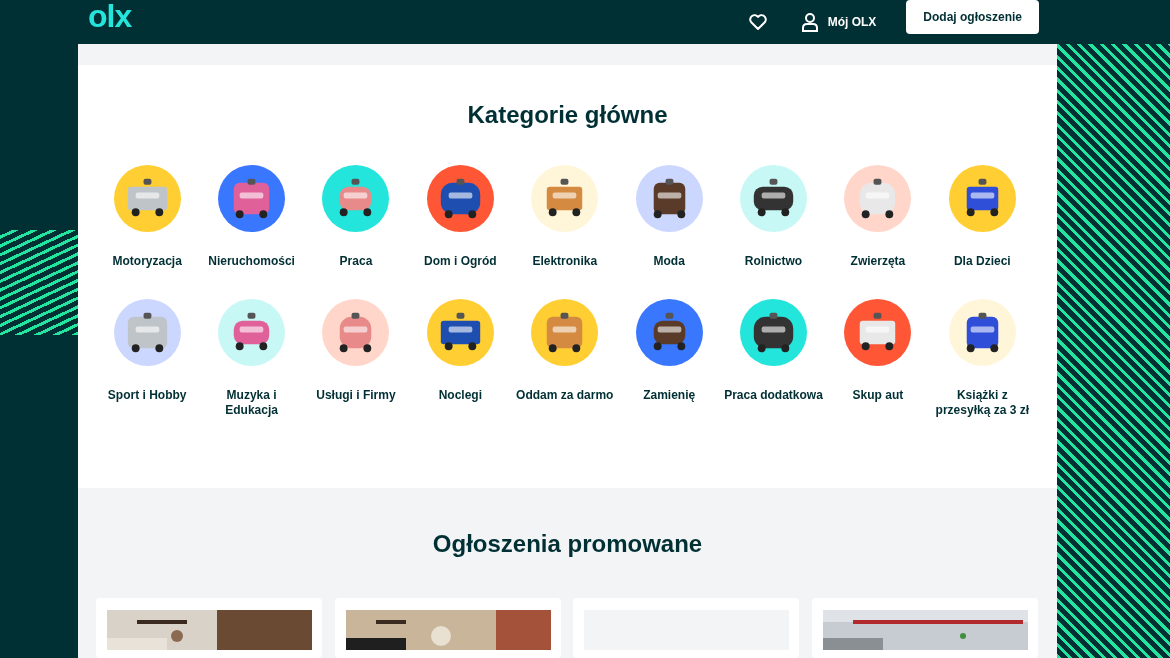 Image resolution: width=1170 pixels, height=658 pixels. Describe the element at coordinates (669, 261) in the screenshot. I see `category-link: Moda` at that location.